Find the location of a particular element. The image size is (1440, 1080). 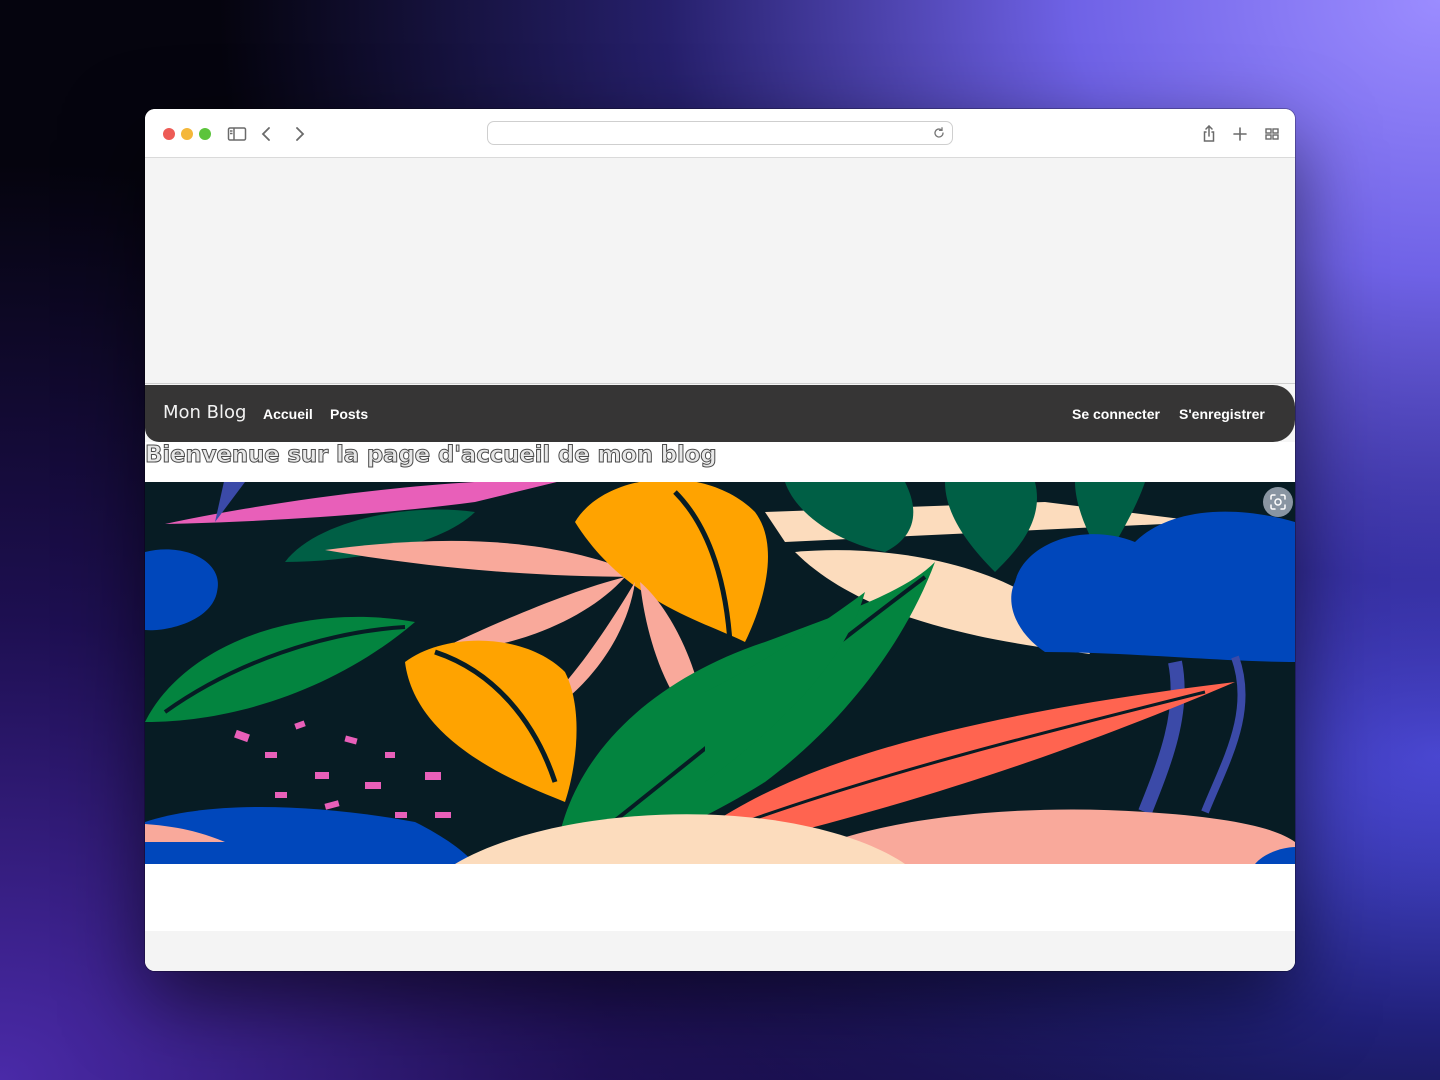

forward-icon is located at coordinates (299, 134).